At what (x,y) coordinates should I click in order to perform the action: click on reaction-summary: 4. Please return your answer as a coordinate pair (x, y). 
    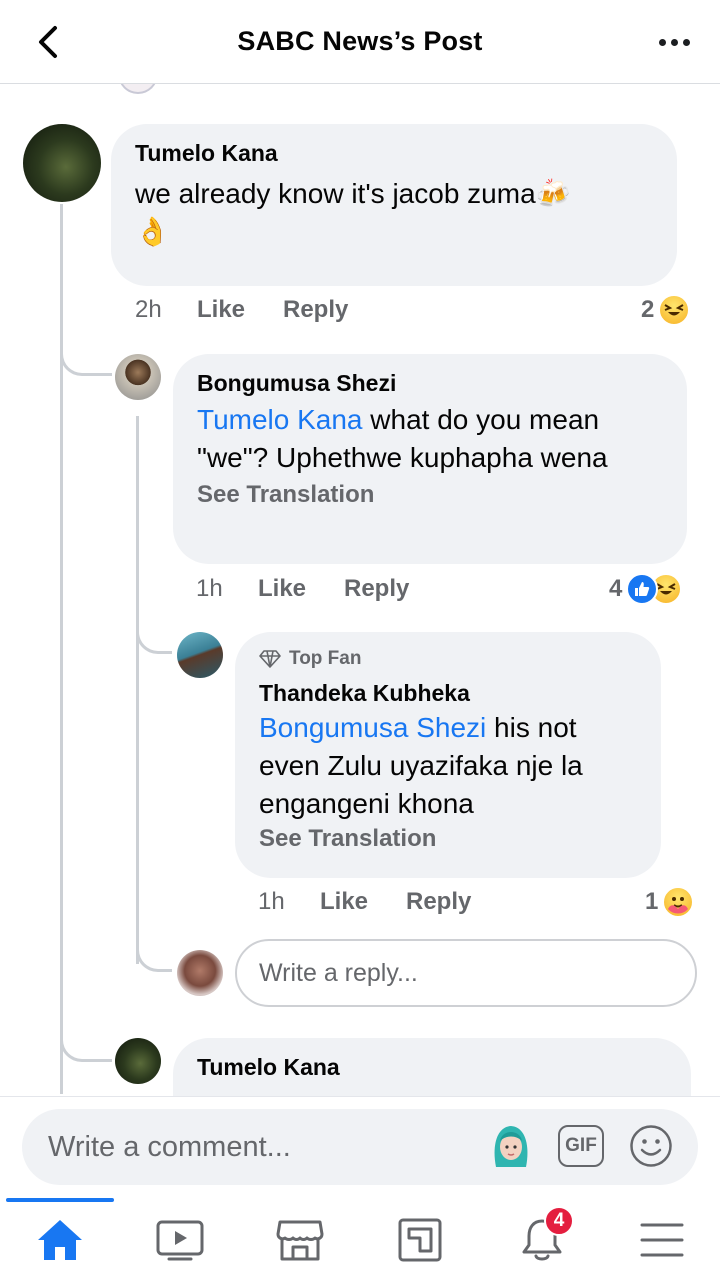
    Looking at the image, I should click on (646, 589).